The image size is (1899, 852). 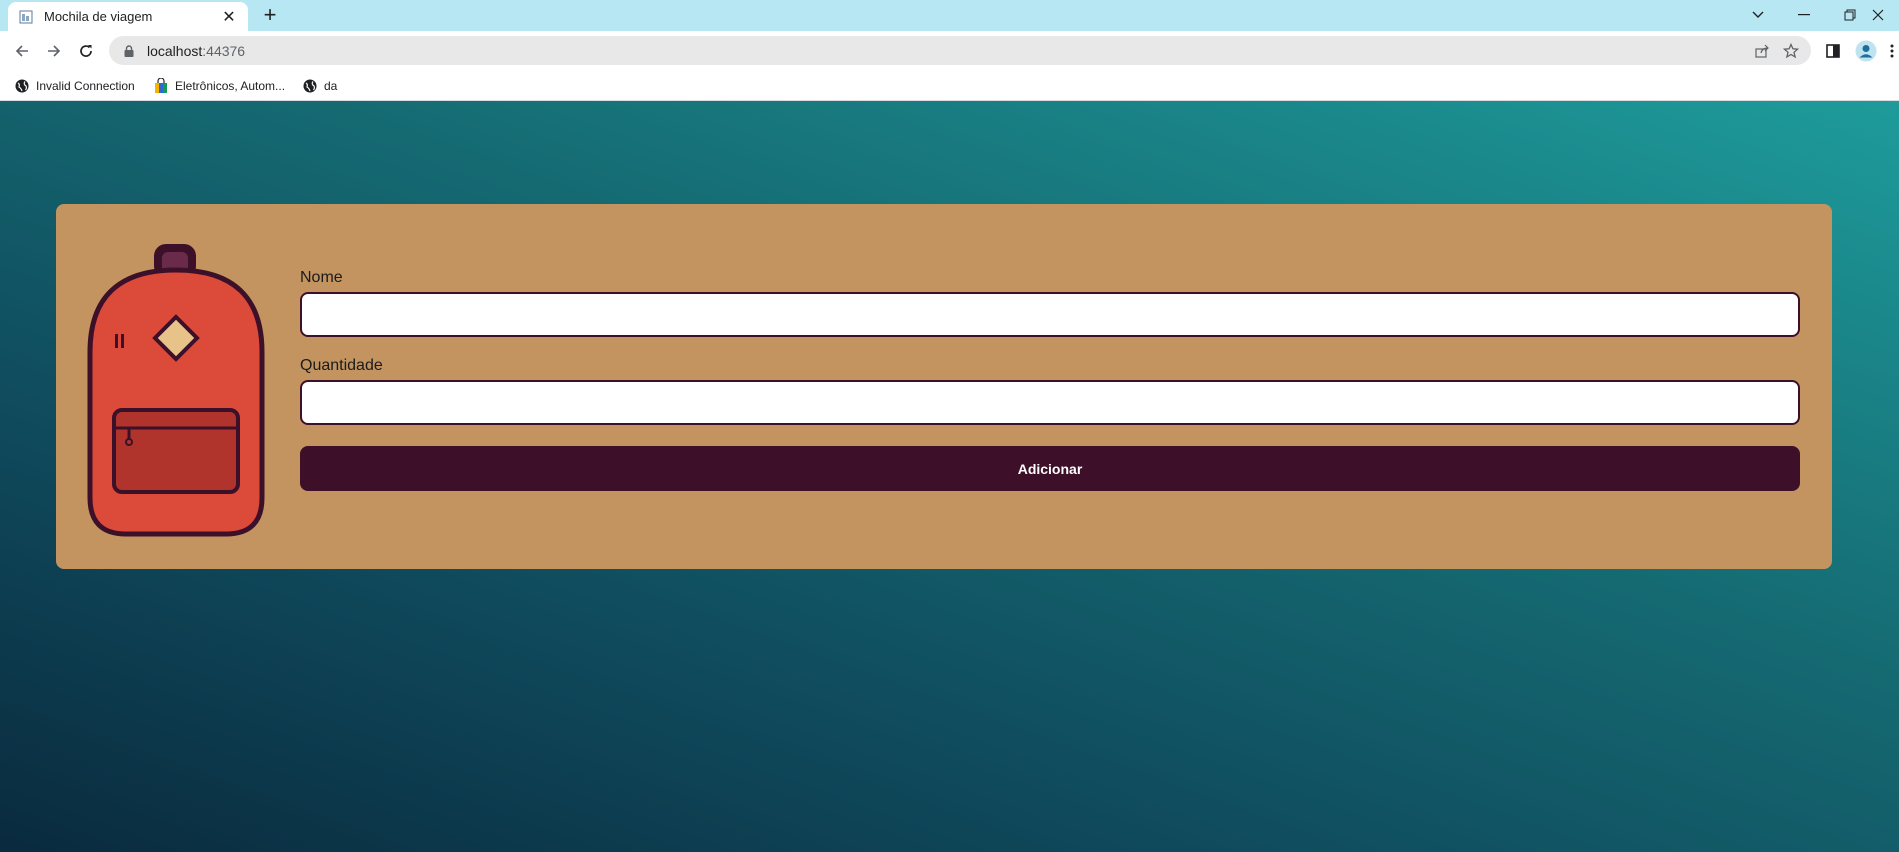 I want to click on browser-toolbar: localhost:44376, so click(x=949, y=51).